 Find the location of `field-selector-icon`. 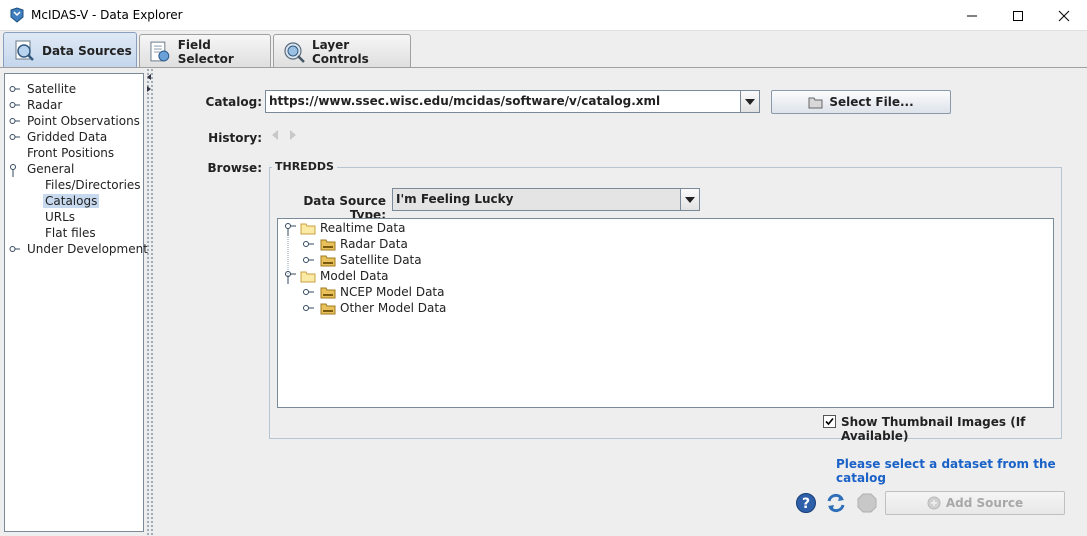

field-selector-icon is located at coordinates (160, 51).